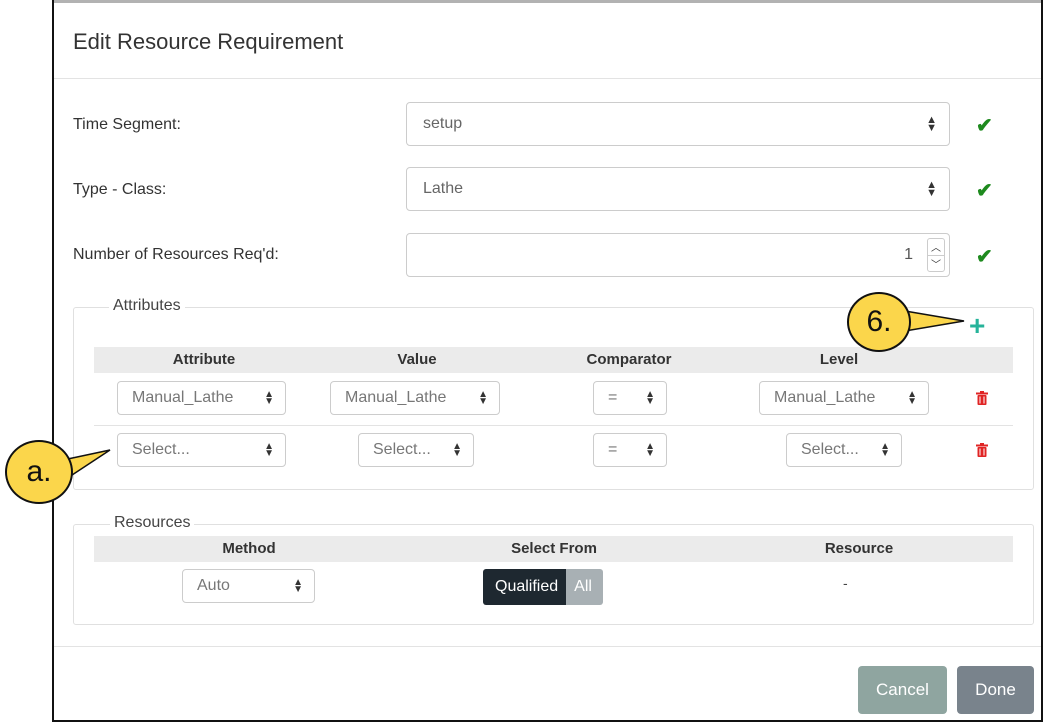 The height and width of the screenshot is (725, 1046). Describe the element at coordinates (629, 359) in the screenshot. I see `header-comparator: Comparator` at that location.